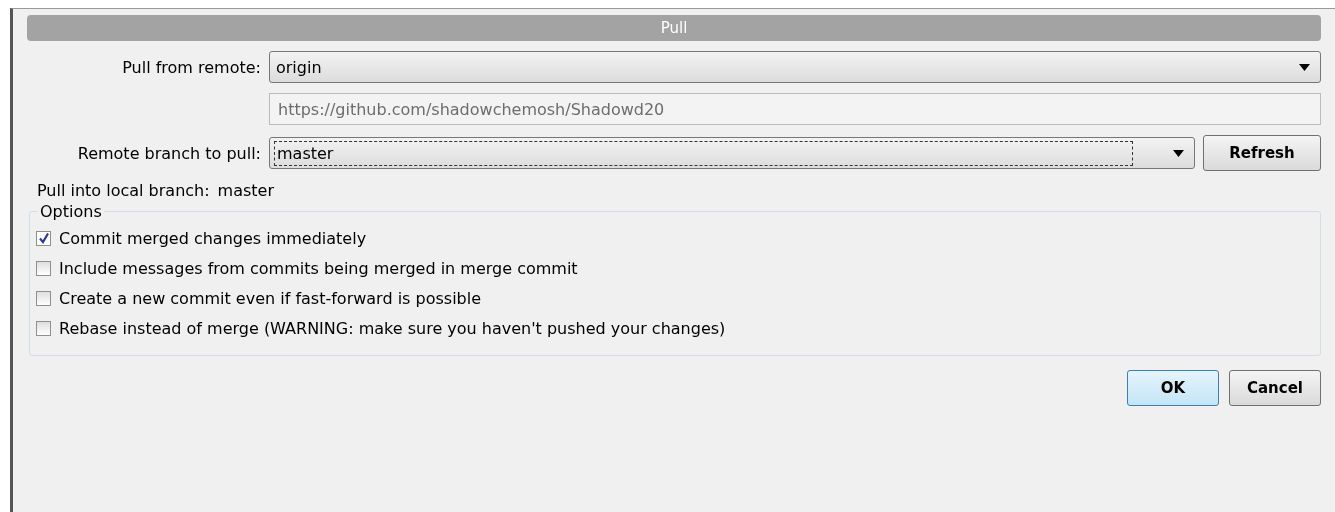 This screenshot has width=1335, height=512. I want to click on branch-dropdown: master, so click(732, 153).